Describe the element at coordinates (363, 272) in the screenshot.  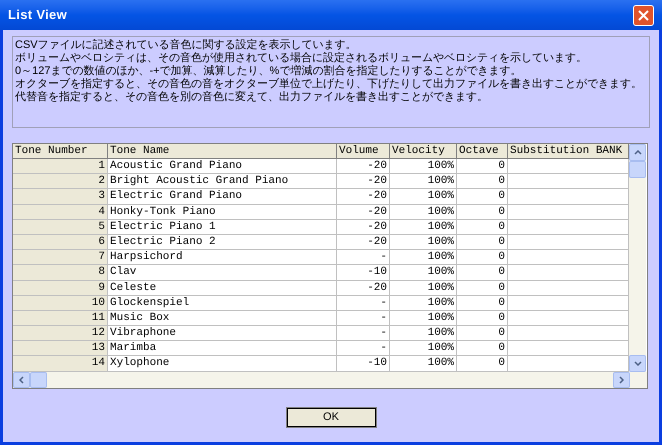
I see `table-cell: -10` at that location.